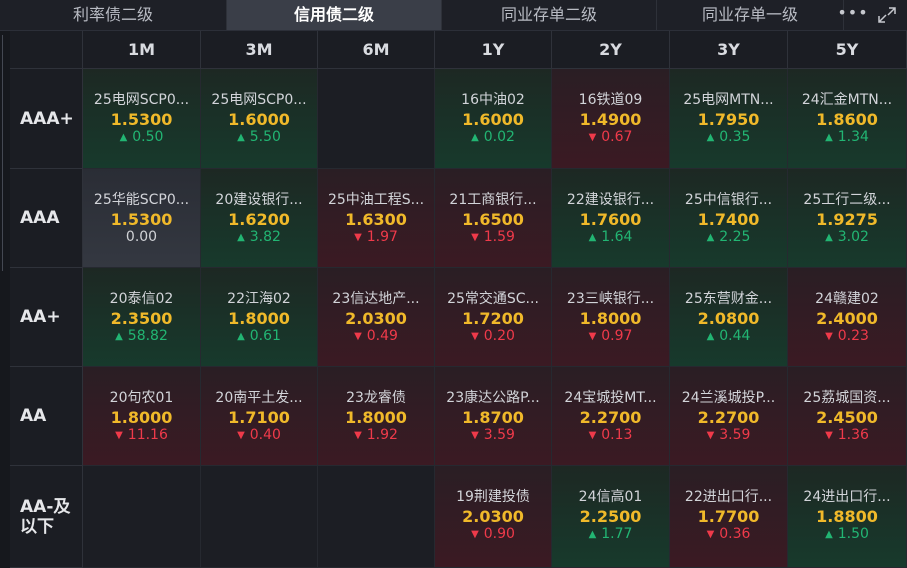  Describe the element at coordinates (40, 218) in the screenshot. I see `row-header-label: AAA` at that location.